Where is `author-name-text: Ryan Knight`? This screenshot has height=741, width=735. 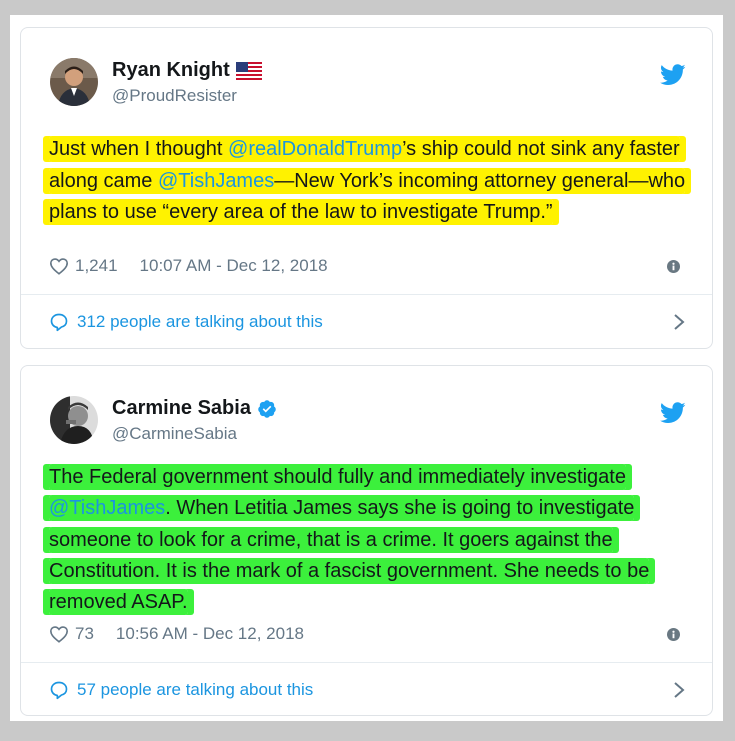
author-name-text: Ryan Knight is located at coordinates (171, 70).